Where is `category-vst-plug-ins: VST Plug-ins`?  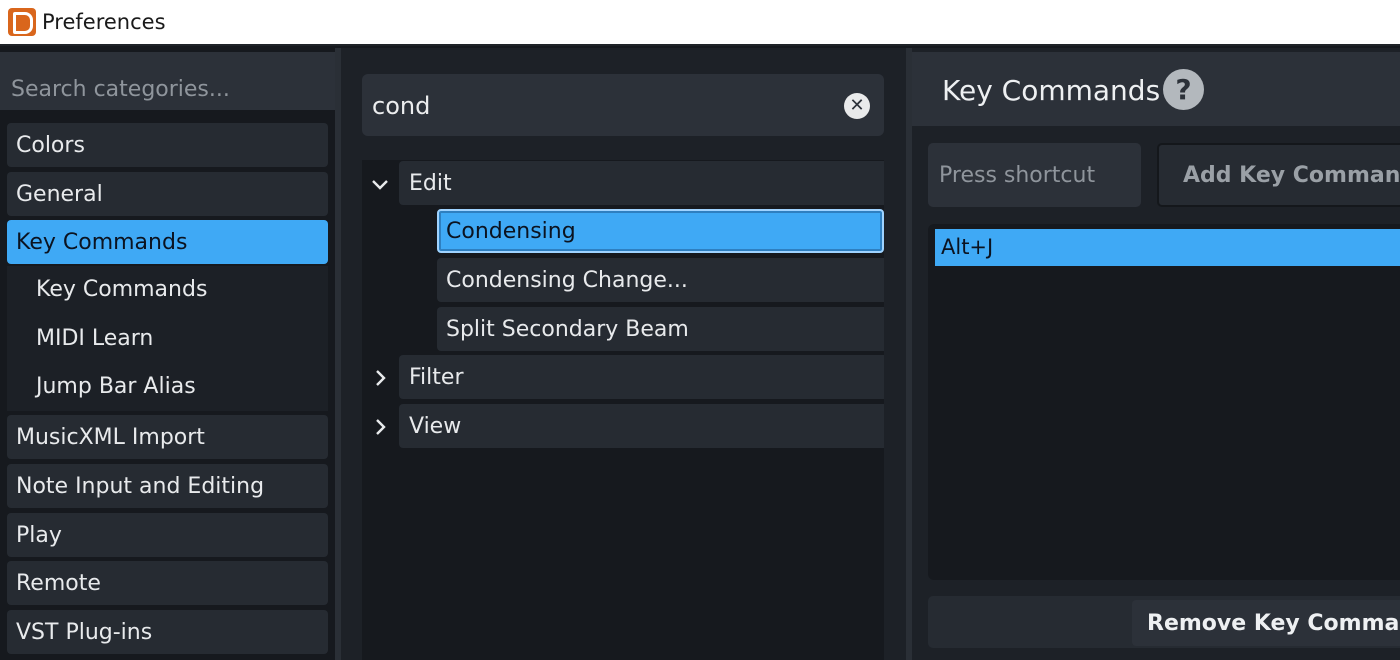
category-vst-plug-ins: VST Plug-ins is located at coordinates (167, 632).